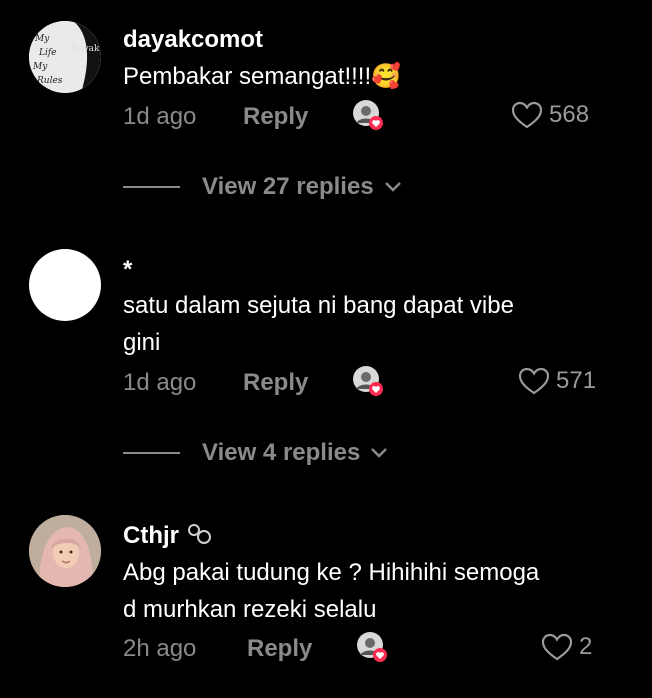  I want to click on like-button: 571, so click(557, 381).